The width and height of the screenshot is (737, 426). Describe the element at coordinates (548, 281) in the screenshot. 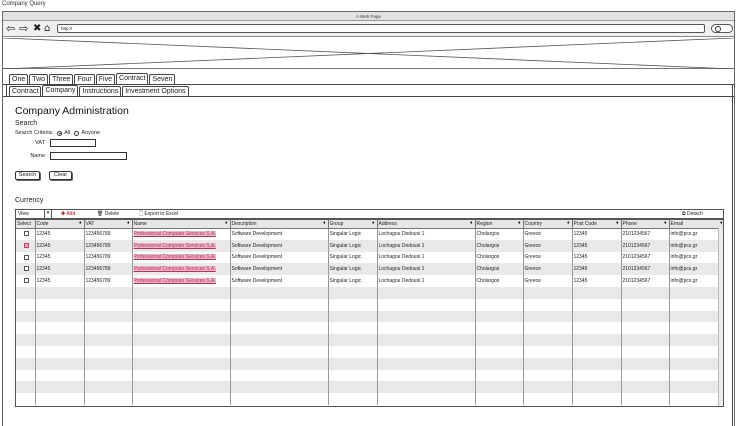

I see `cell-country: Greece` at that location.